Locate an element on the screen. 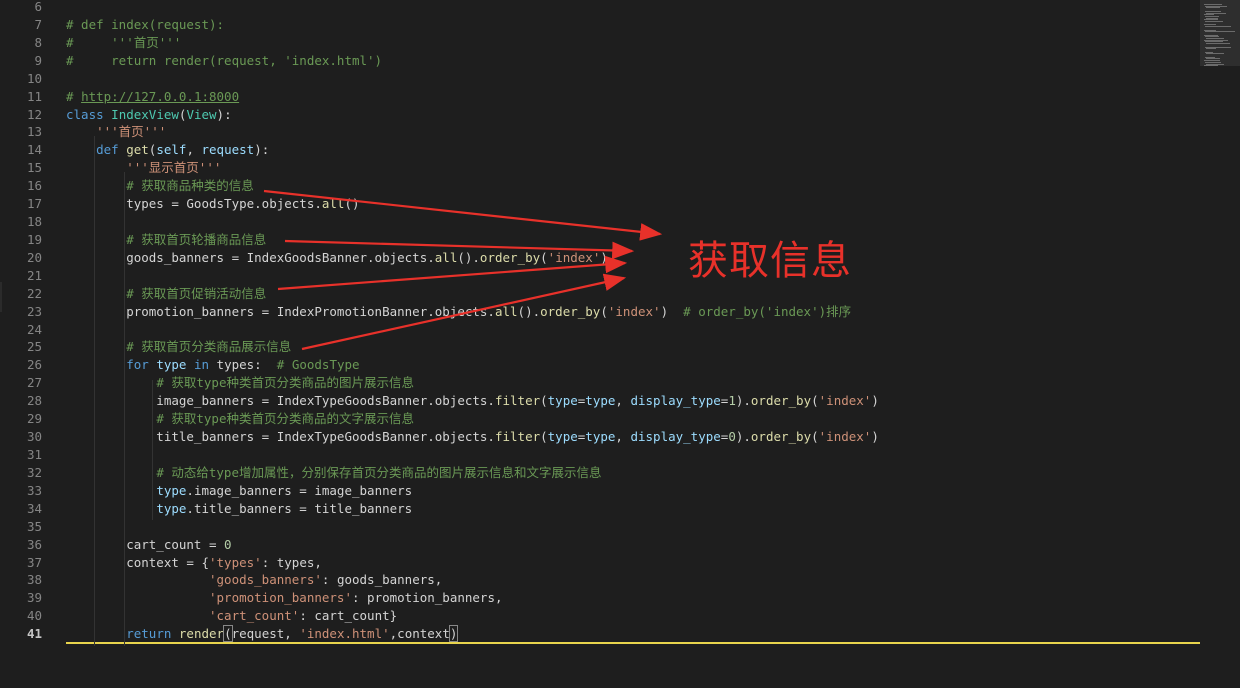 This screenshot has height=688, width=1240. annotation-arrows is located at coordinates (463, 270).